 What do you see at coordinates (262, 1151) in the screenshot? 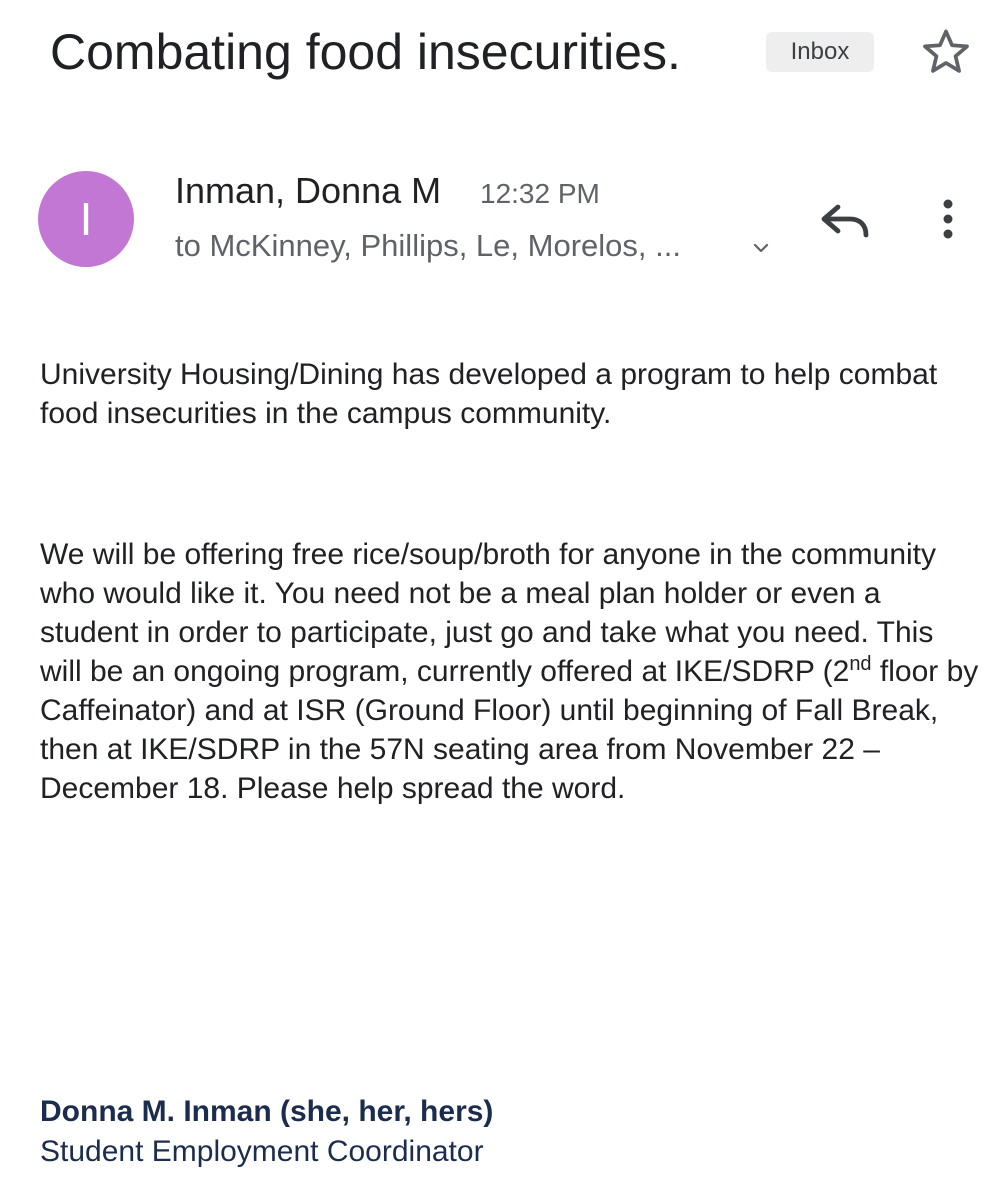
I see `signature-title: Student Employment Coordinator` at bounding box center [262, 1151].